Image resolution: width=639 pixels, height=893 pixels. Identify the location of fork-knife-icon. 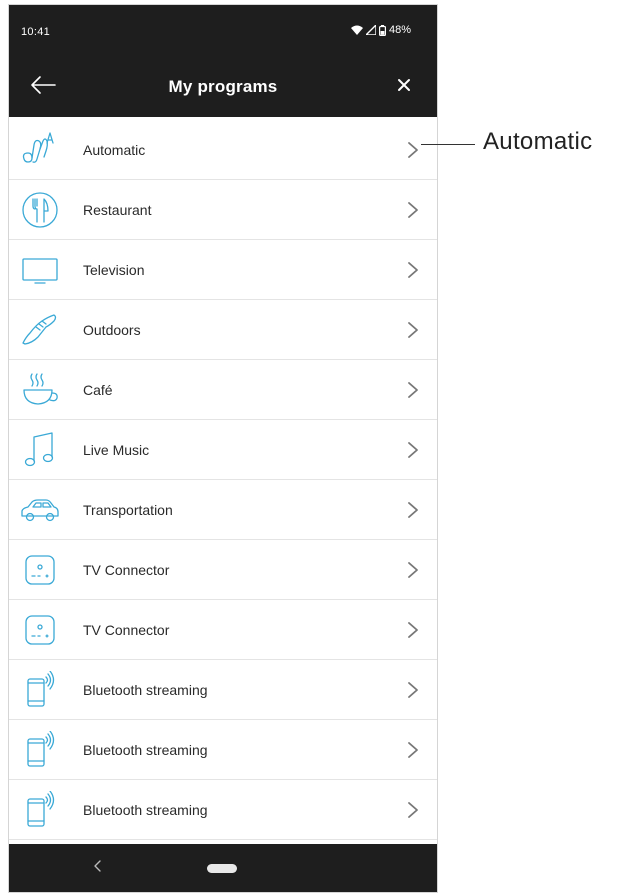
(40, 210).